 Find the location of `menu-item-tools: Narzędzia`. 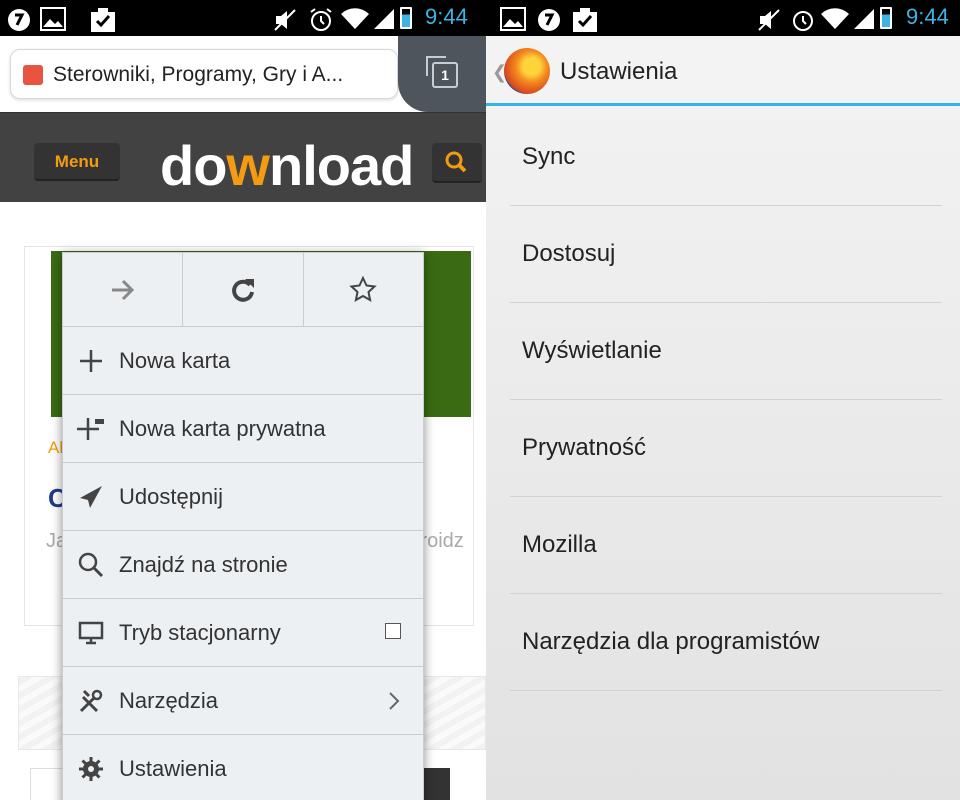

menu-item-tools: Narzędzia is located at coordinates (243, 701).